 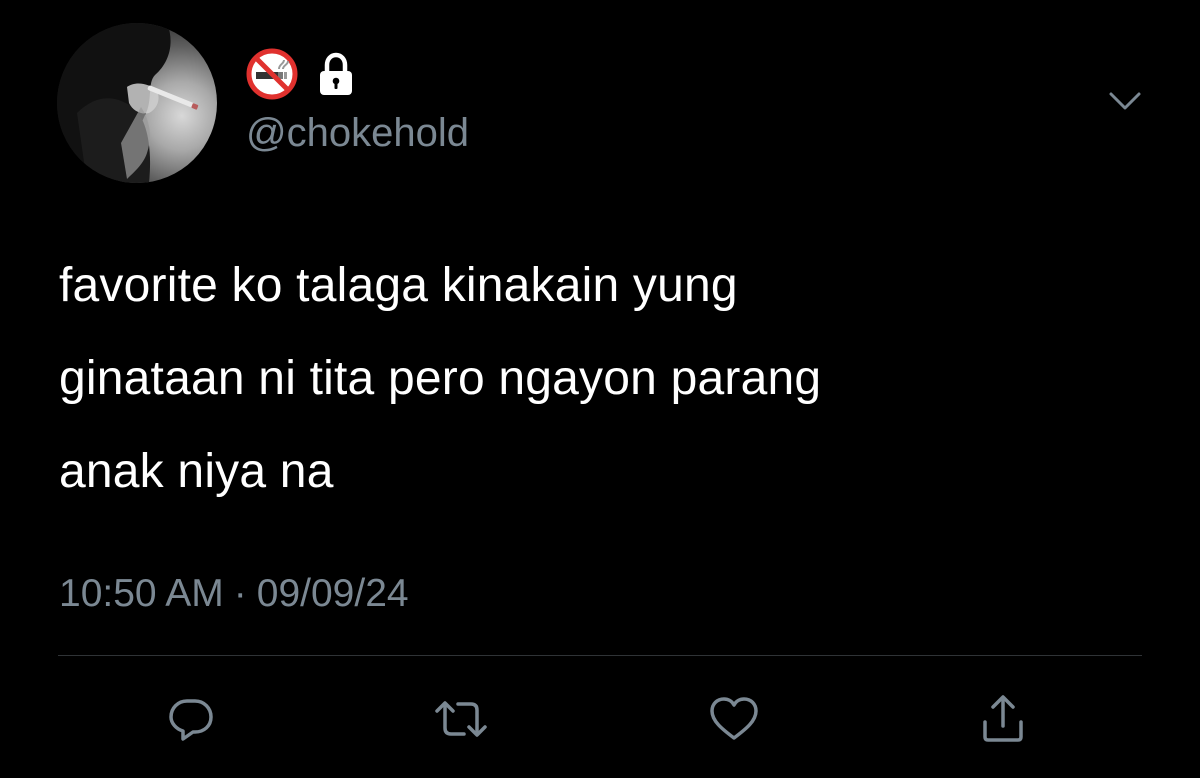 I want to click on avatar-photo, so click(x=128, y=103).